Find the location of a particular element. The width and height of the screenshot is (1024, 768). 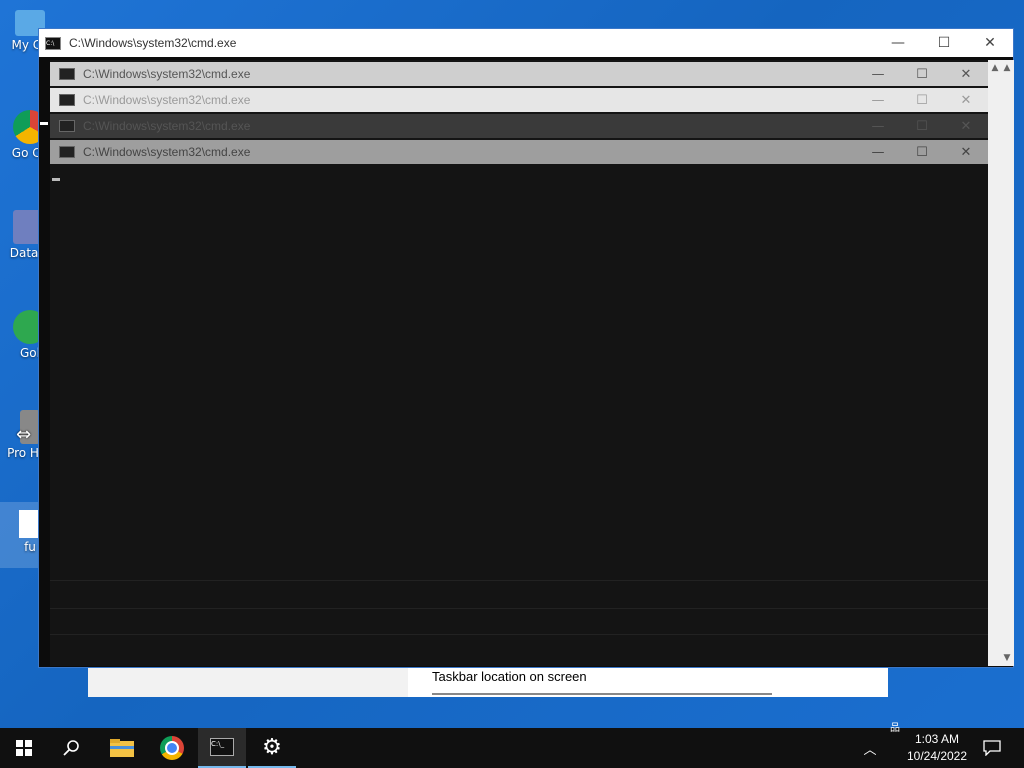

cmd-taskbar-button: C:\_ is located at coordinates (222, 748).